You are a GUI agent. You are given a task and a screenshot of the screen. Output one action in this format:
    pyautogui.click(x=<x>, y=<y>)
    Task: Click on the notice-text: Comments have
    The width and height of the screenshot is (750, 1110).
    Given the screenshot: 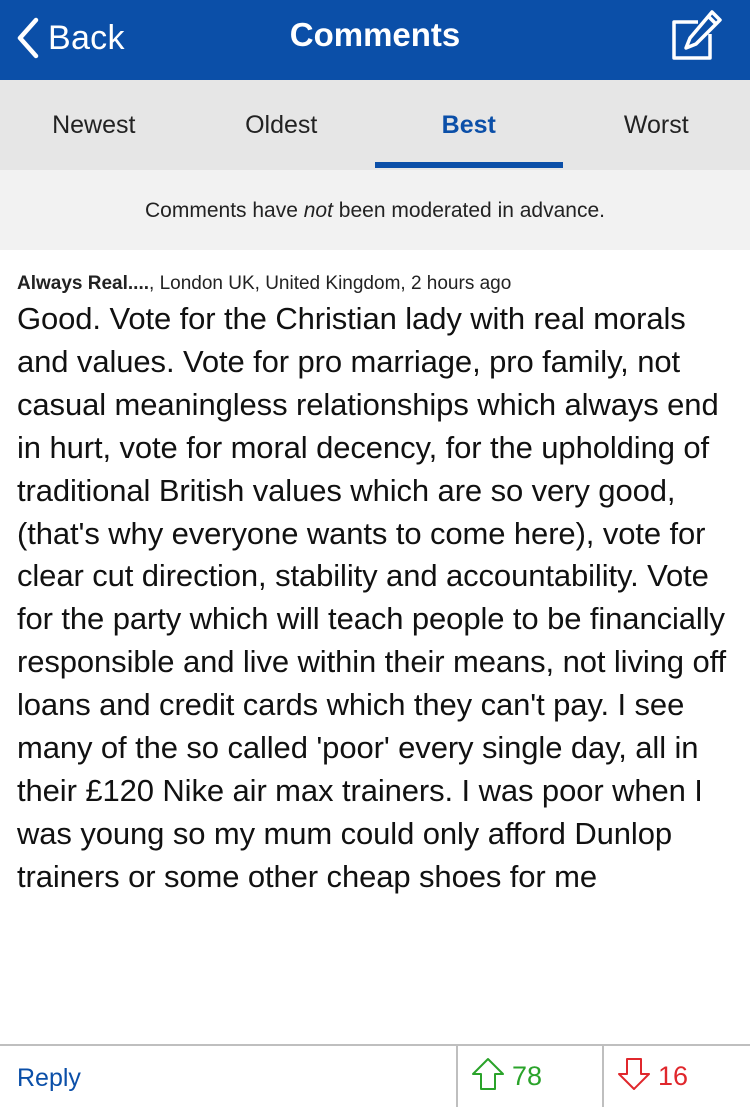 What is the action you would take?
    pyautogui.click(x=224, y=210)
    